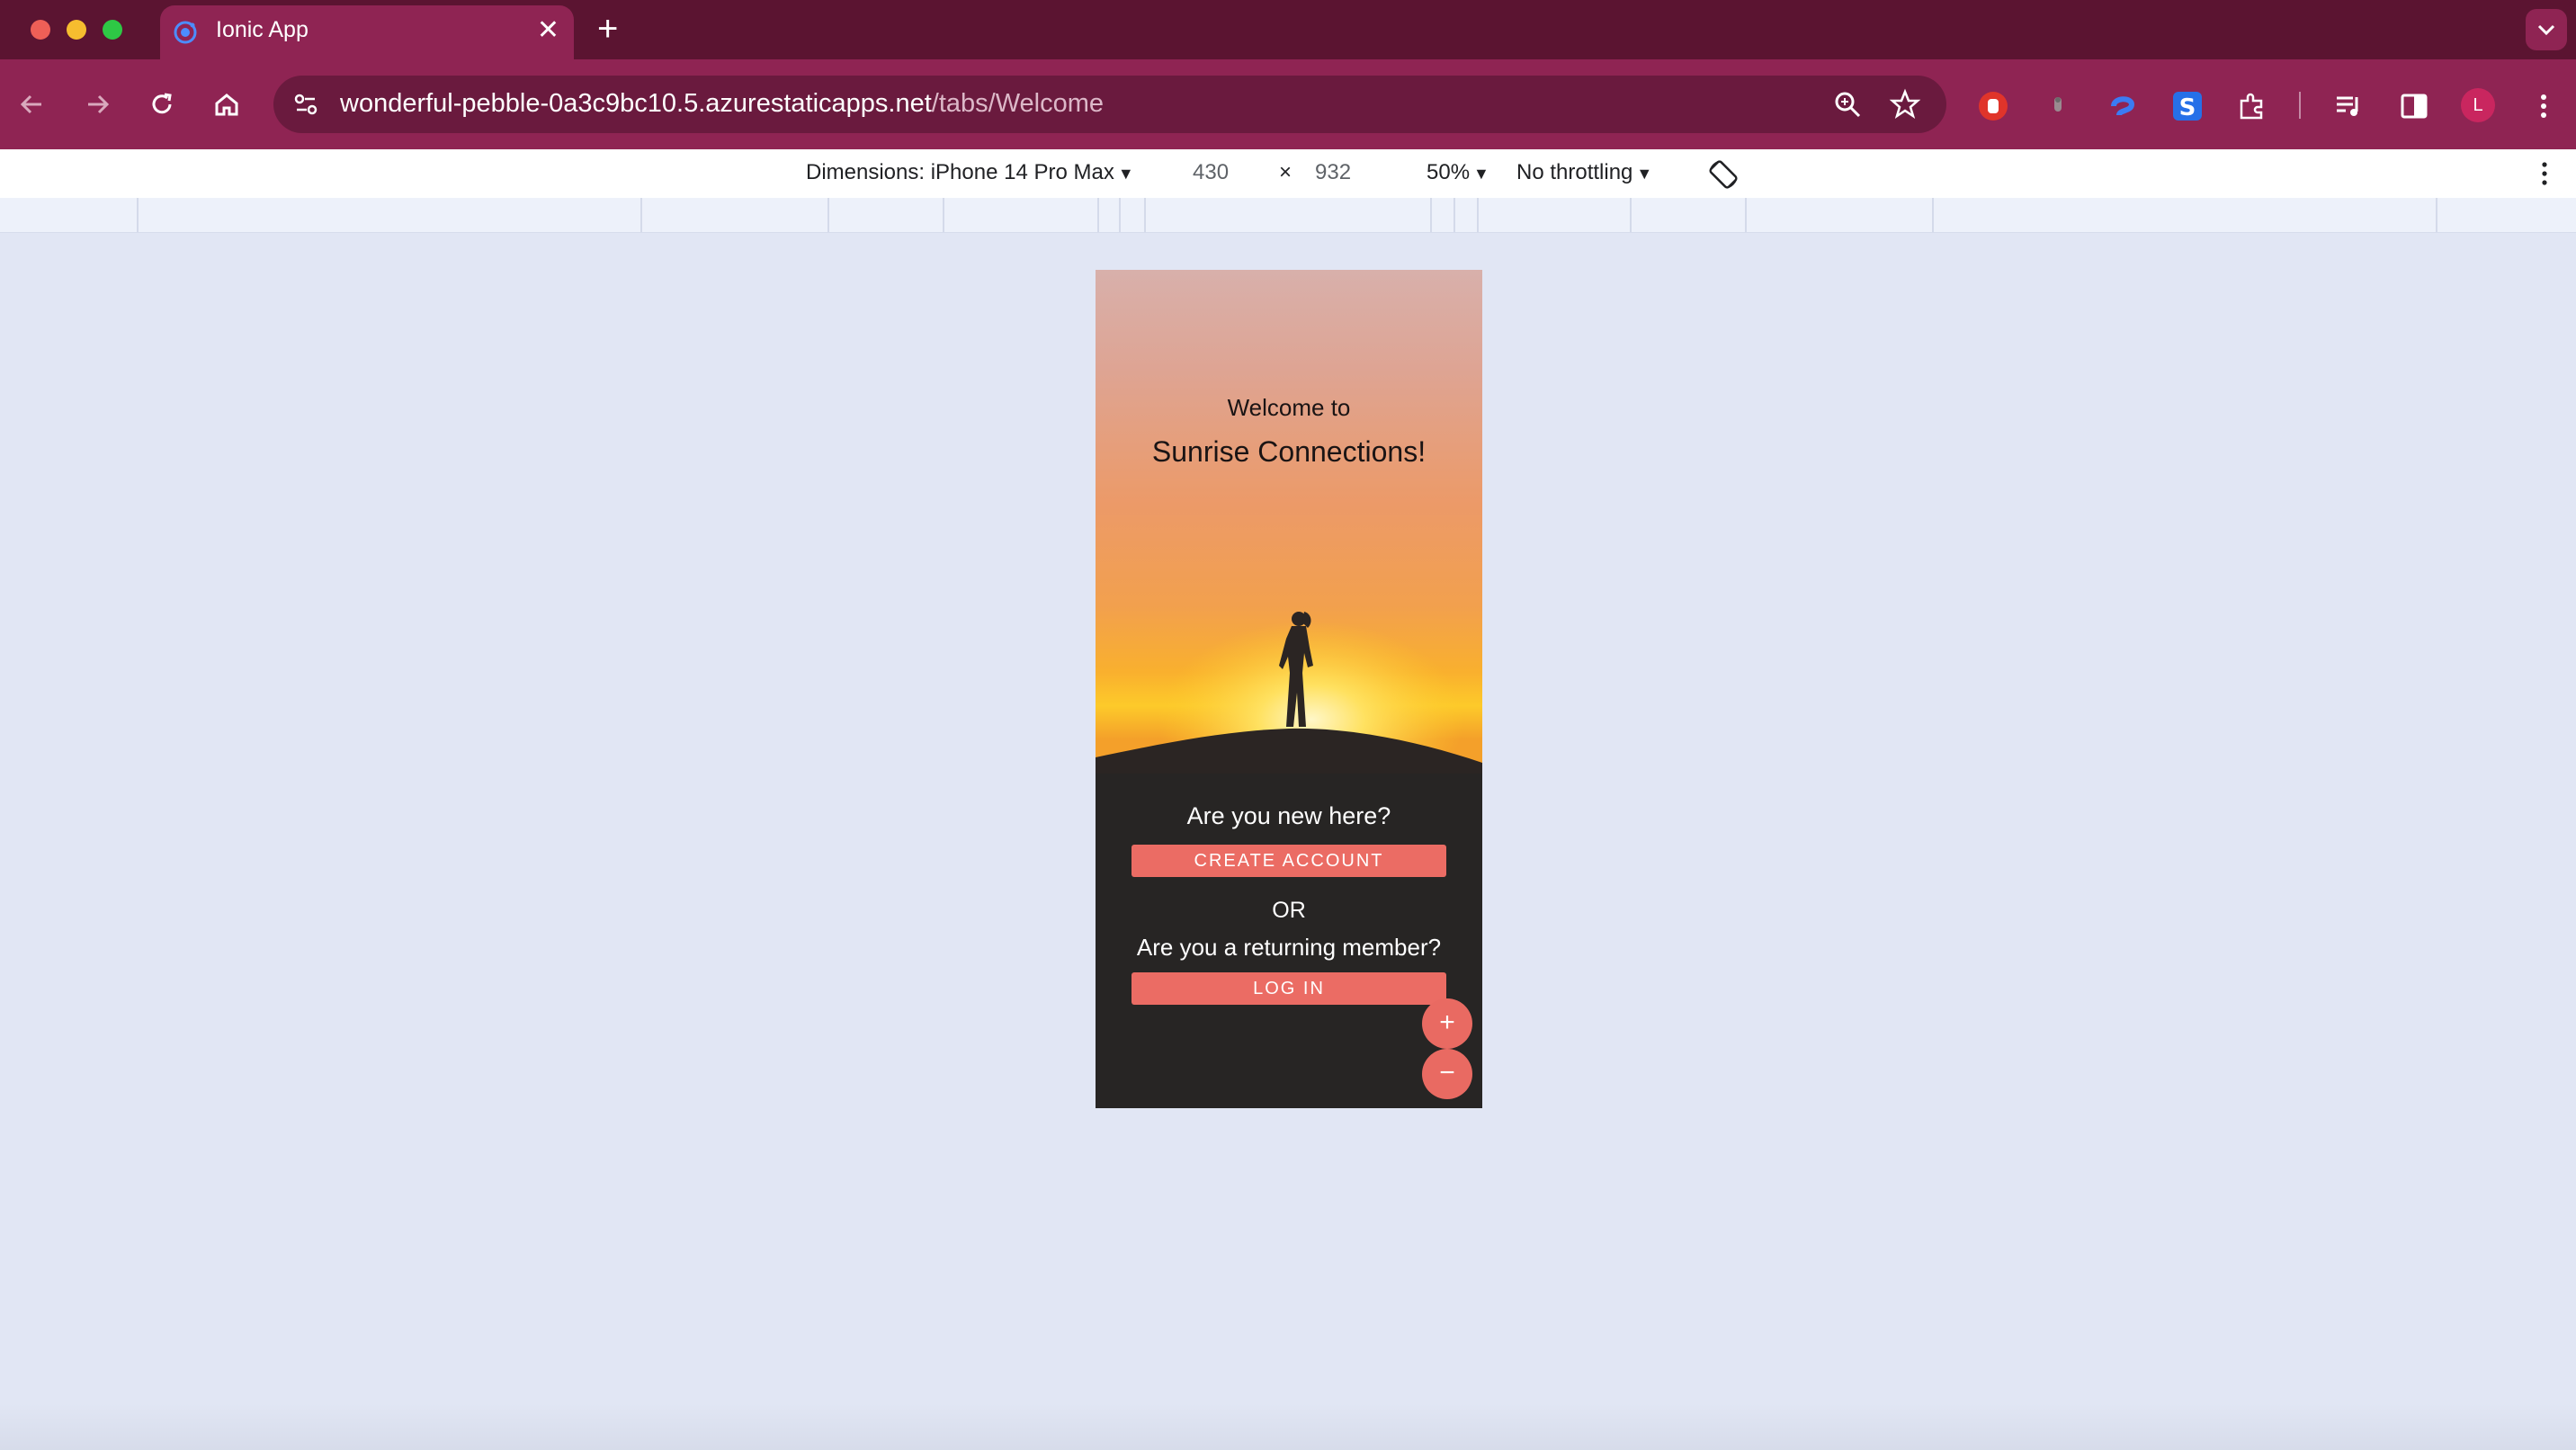 The height and width of the screenshot is (1450, 2576). I want to click on create-account-button: CREATE ACCOUNT, so click(1288, 861).